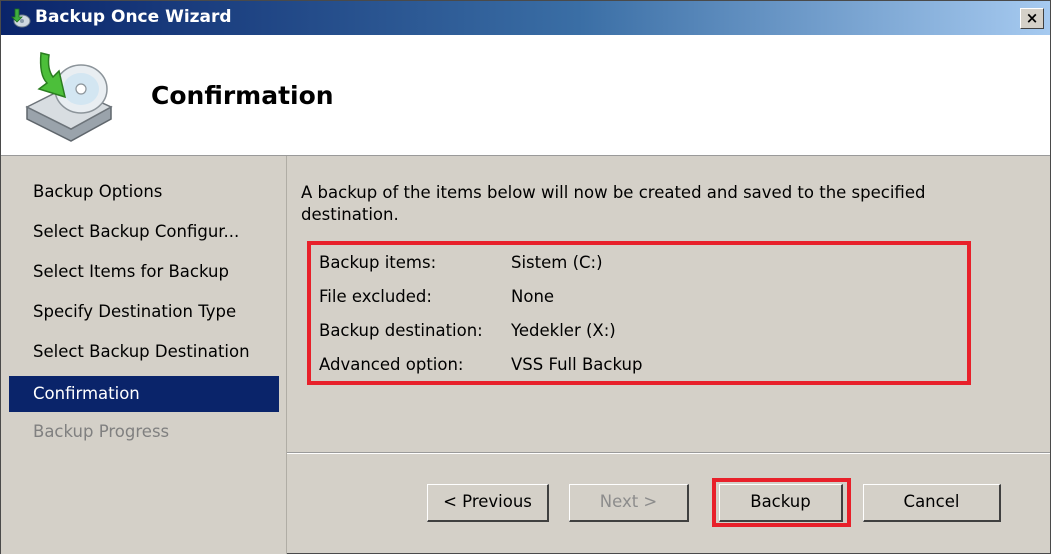 Image resolution: width=1051 pixels, height=554 pixels. I want to click on nav-step-destination-type: Specify Destination Type, so click(144, 312).